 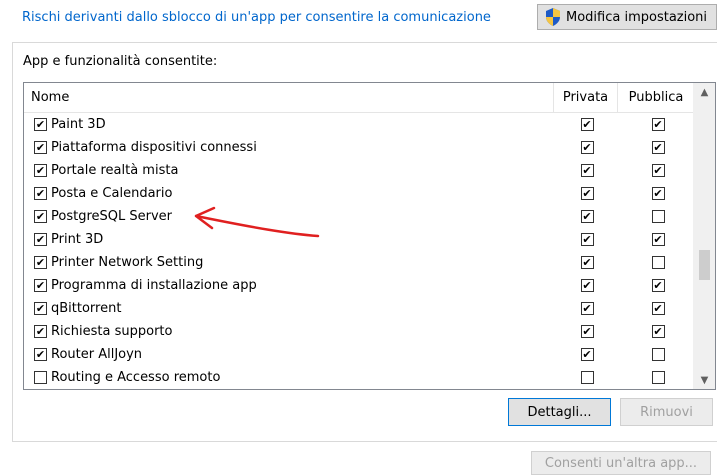 I want to click on column-header-public: Pubblica, so click(x=656, y=97).